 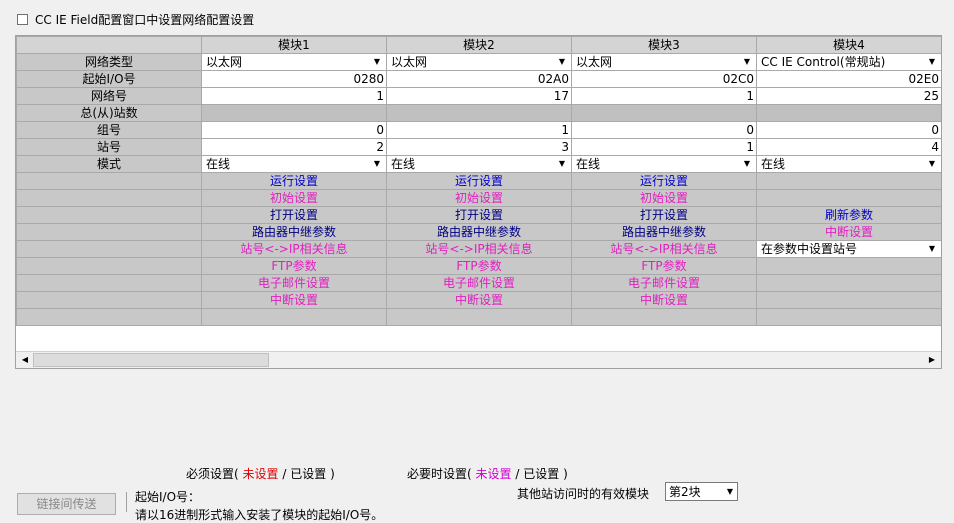 What do you see at coordinates (294, 45) in the screenshot?
I see `column-header-module1: 模块1` at bounding box center [294, 45].